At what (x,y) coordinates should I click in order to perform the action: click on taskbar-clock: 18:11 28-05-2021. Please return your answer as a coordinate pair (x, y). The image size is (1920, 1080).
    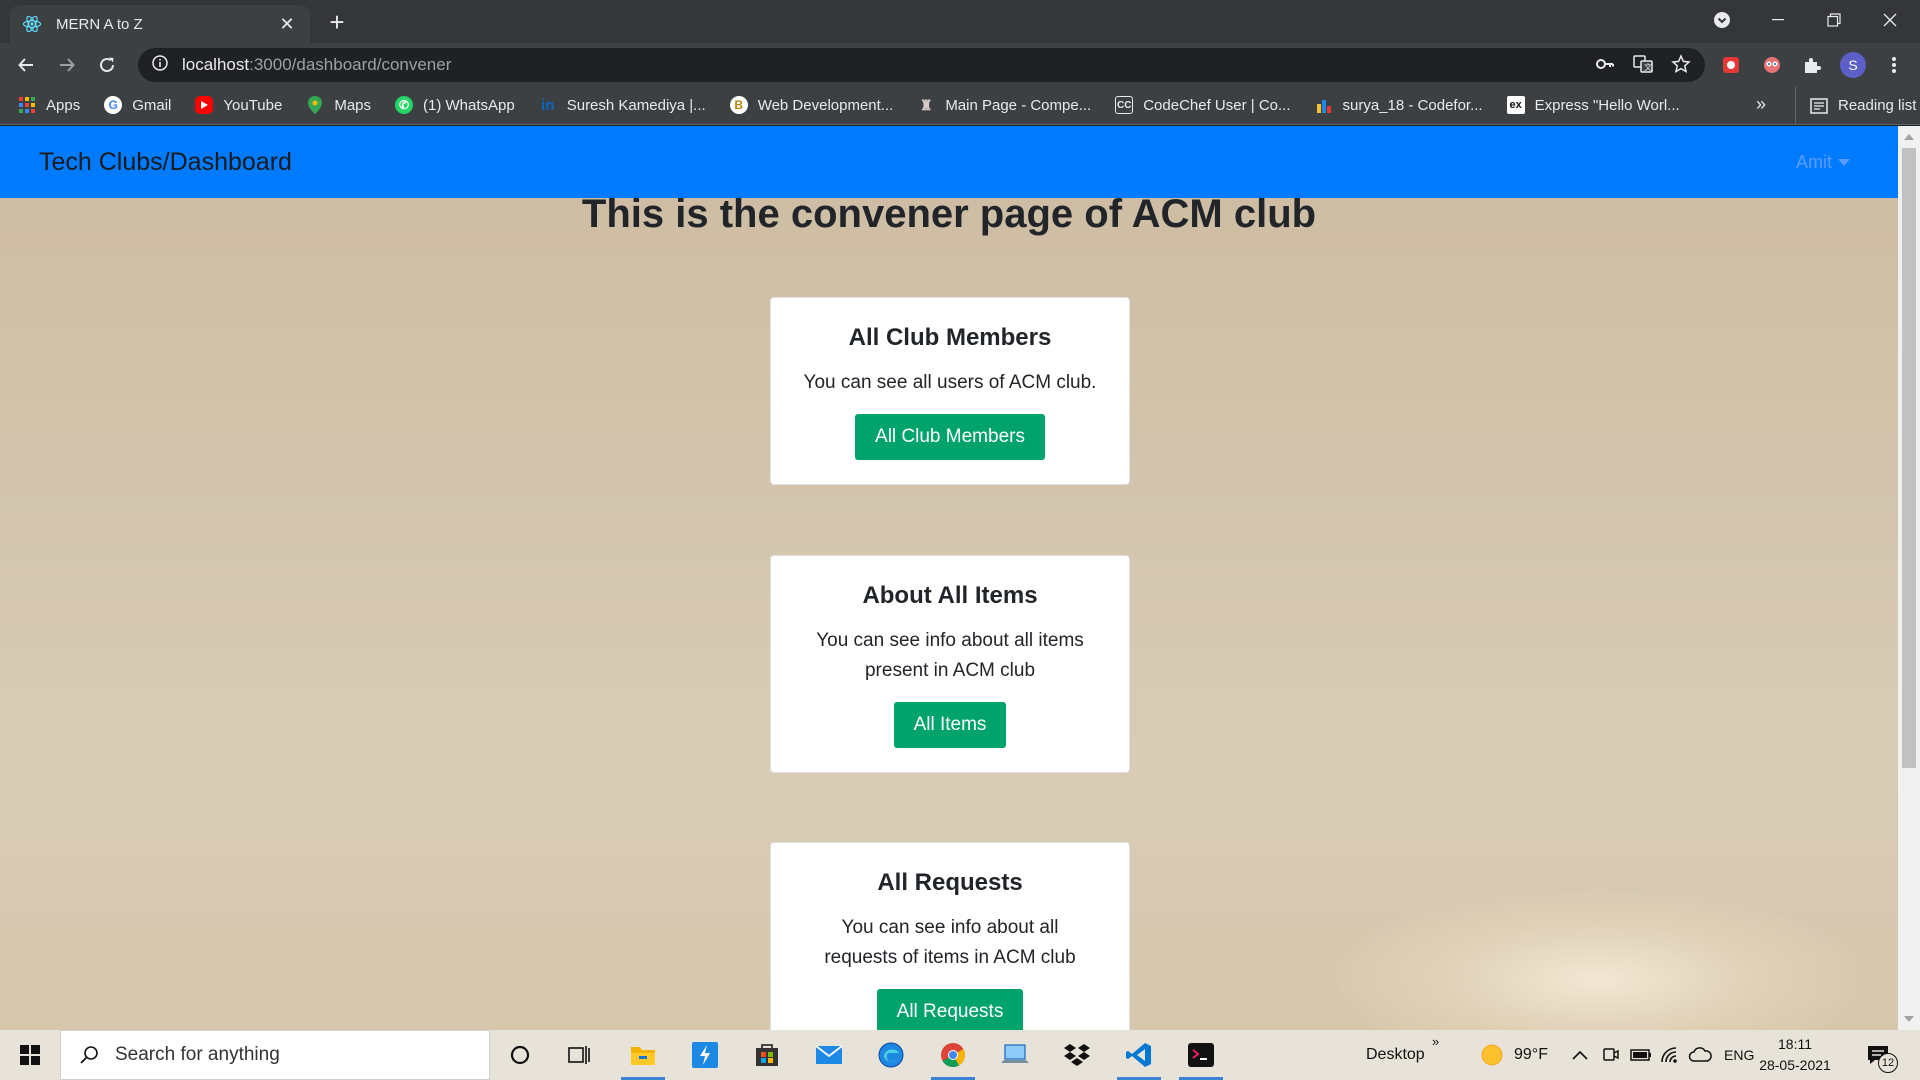
    Looking at the image, I should click on (1795, 1055).